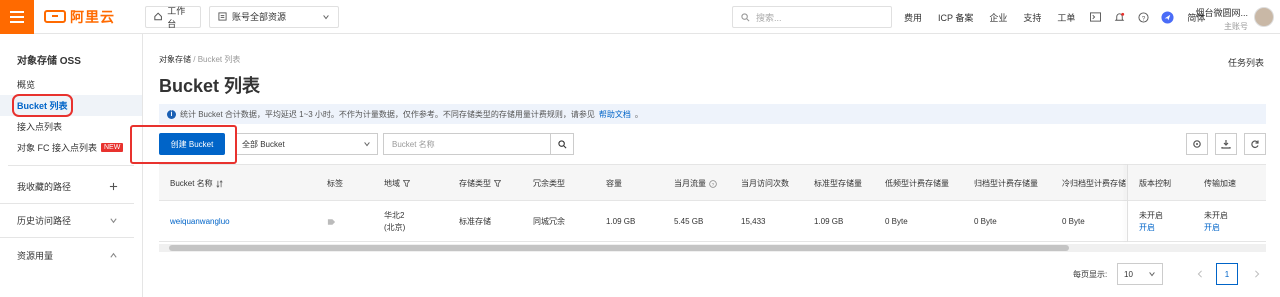 Image resolution: width=1280 pixels, height=297 pixels. I want to click on next-page-button, so click(1257, 274).